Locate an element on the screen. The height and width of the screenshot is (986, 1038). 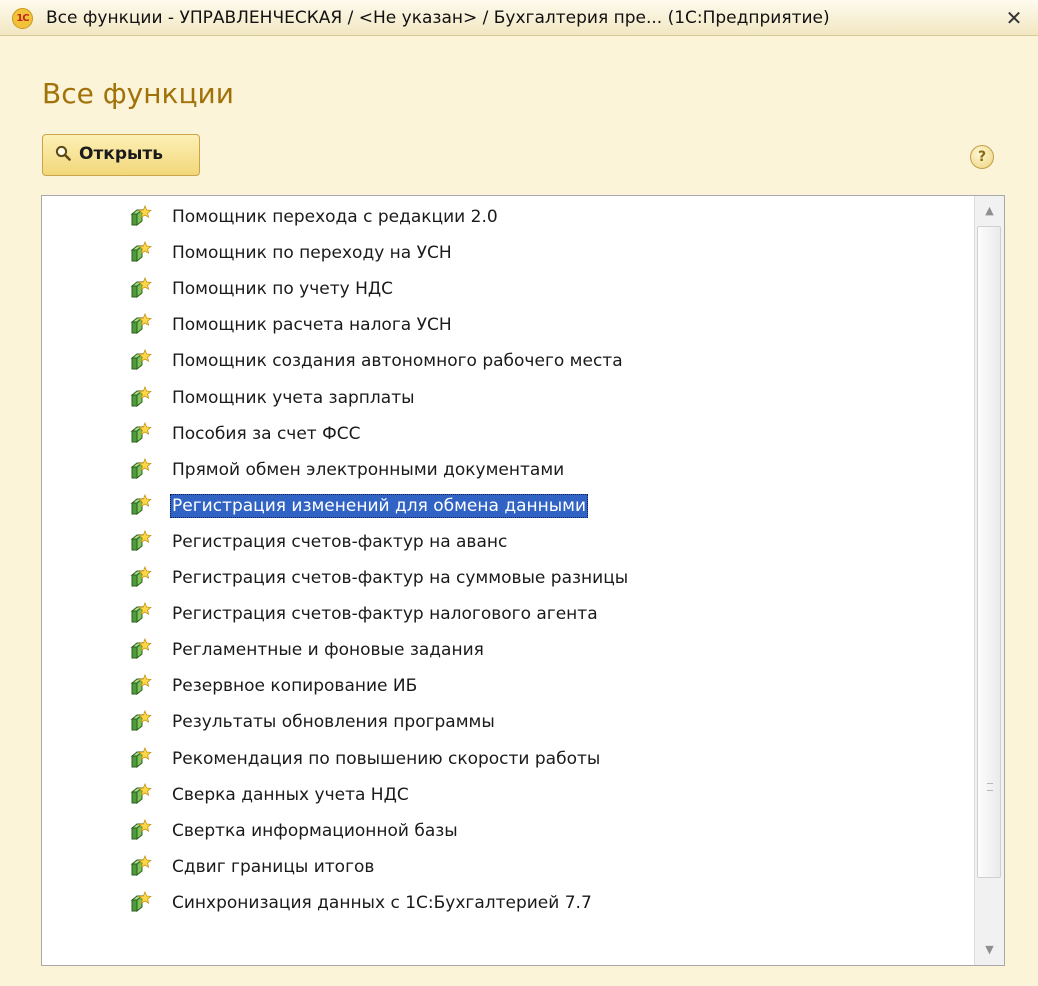
page-title: Все функции is located at coordinates (138, 93).